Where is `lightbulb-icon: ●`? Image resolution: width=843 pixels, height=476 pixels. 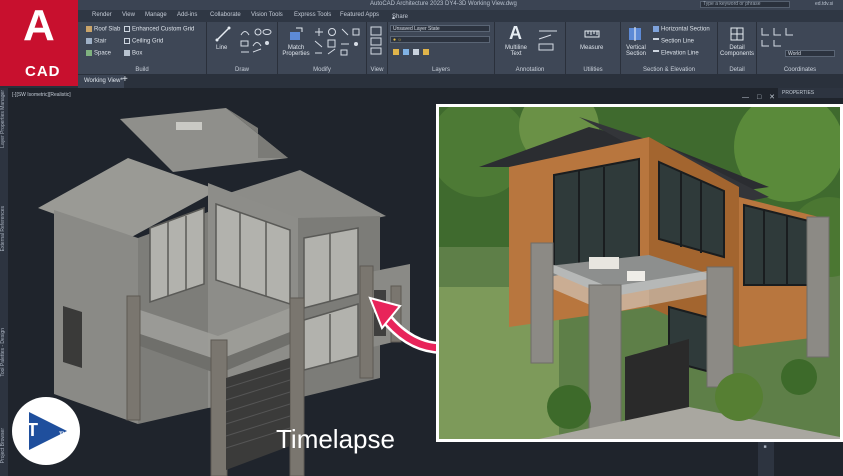 lightbulb-icon: ● is located at coordinates (395, 40).